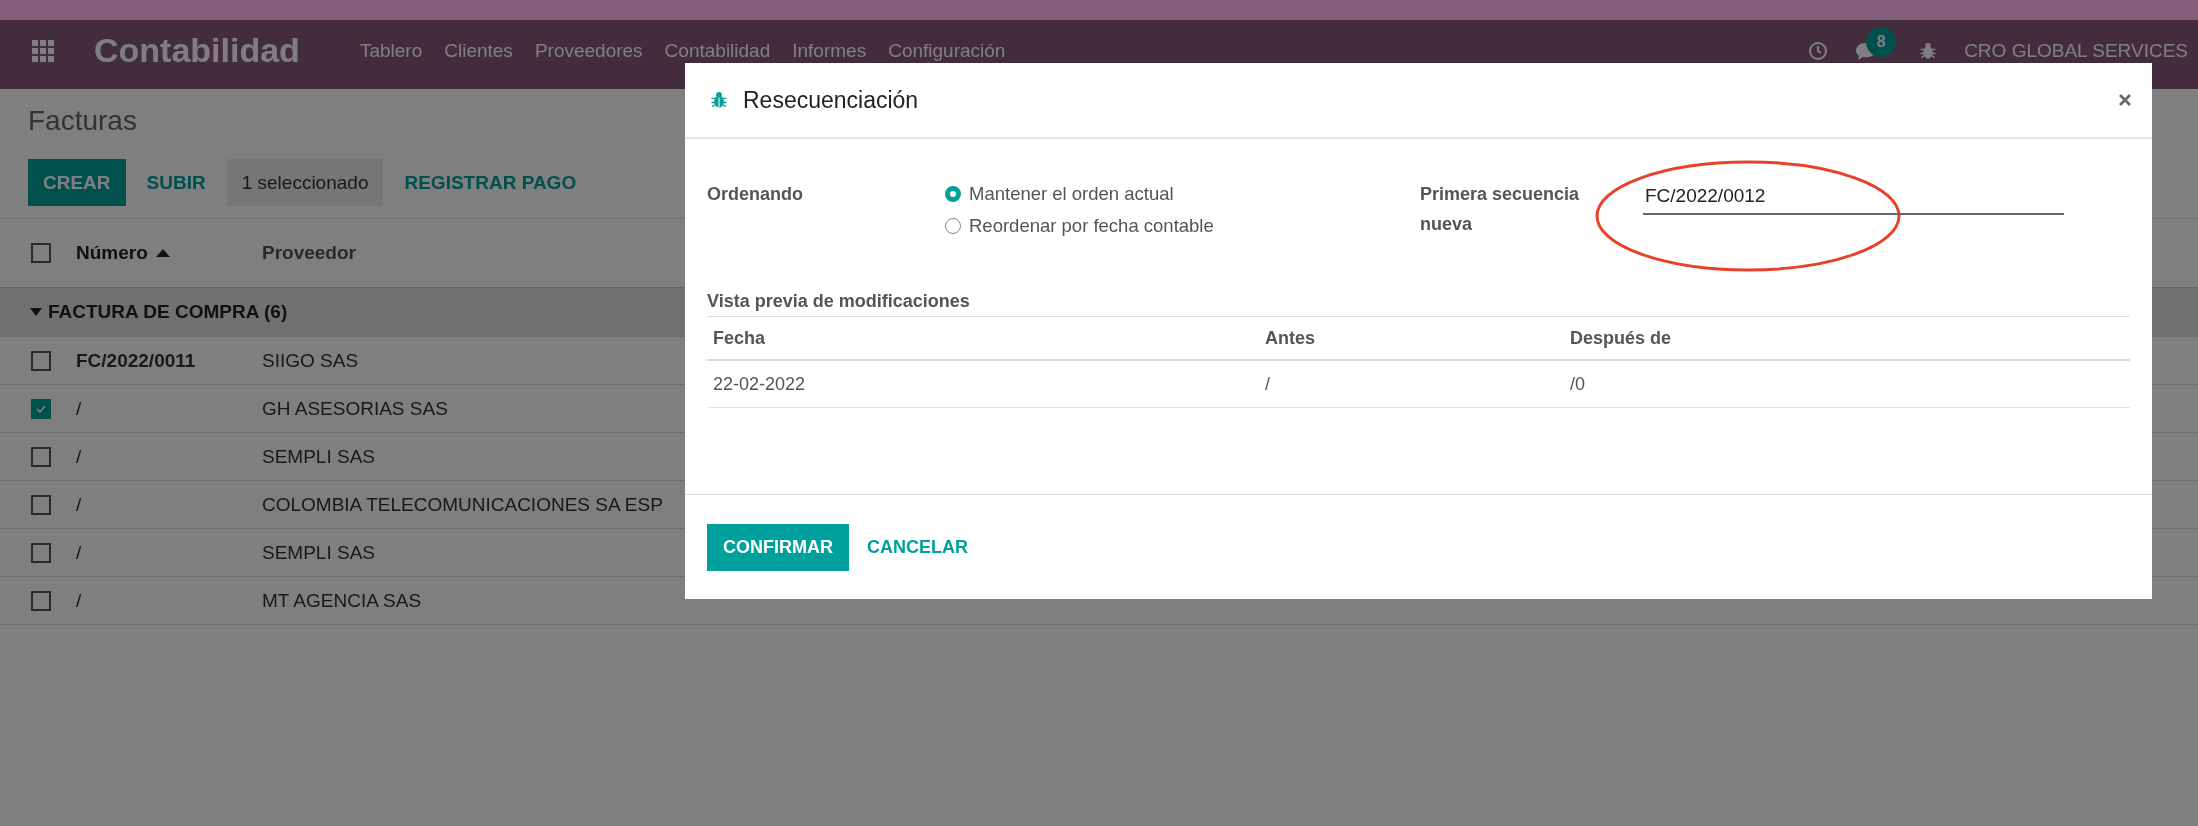 This screenshot has height=826, width=2198. Describe the element at coordinates (740, 338) in the screenshot. I see `column-header: Fecha` at that location.